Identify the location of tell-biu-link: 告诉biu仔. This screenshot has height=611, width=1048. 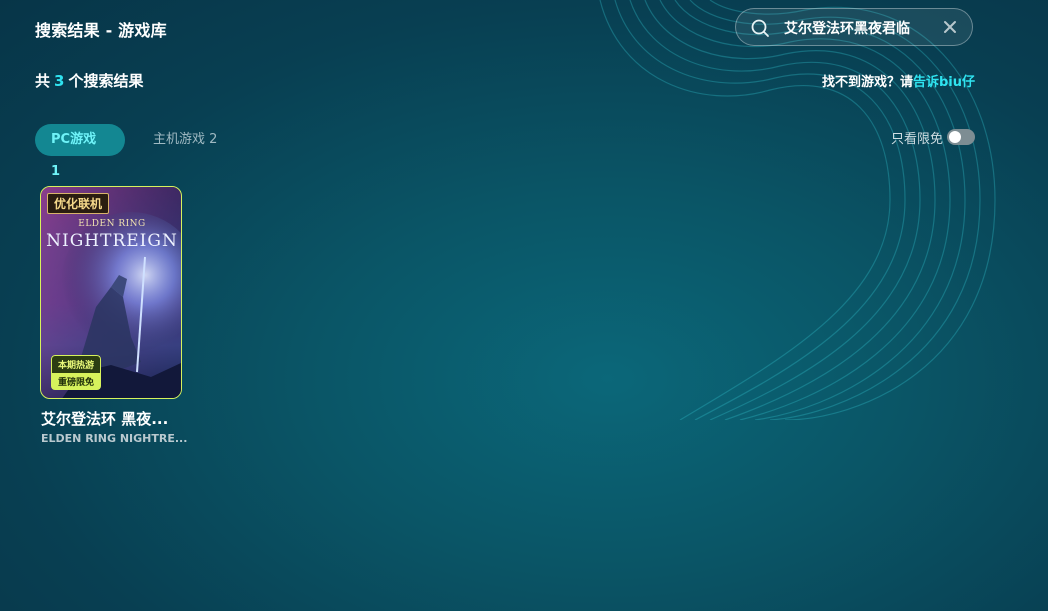
(944, 82).